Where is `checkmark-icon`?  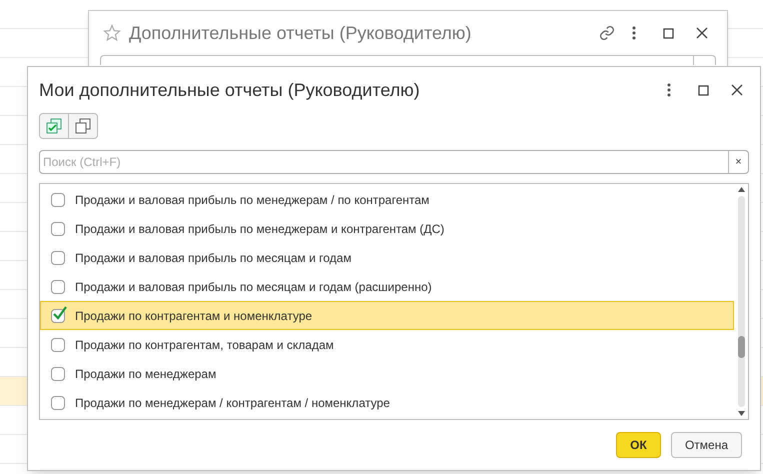
checkmark-icon is located at coordinates (60, 314).